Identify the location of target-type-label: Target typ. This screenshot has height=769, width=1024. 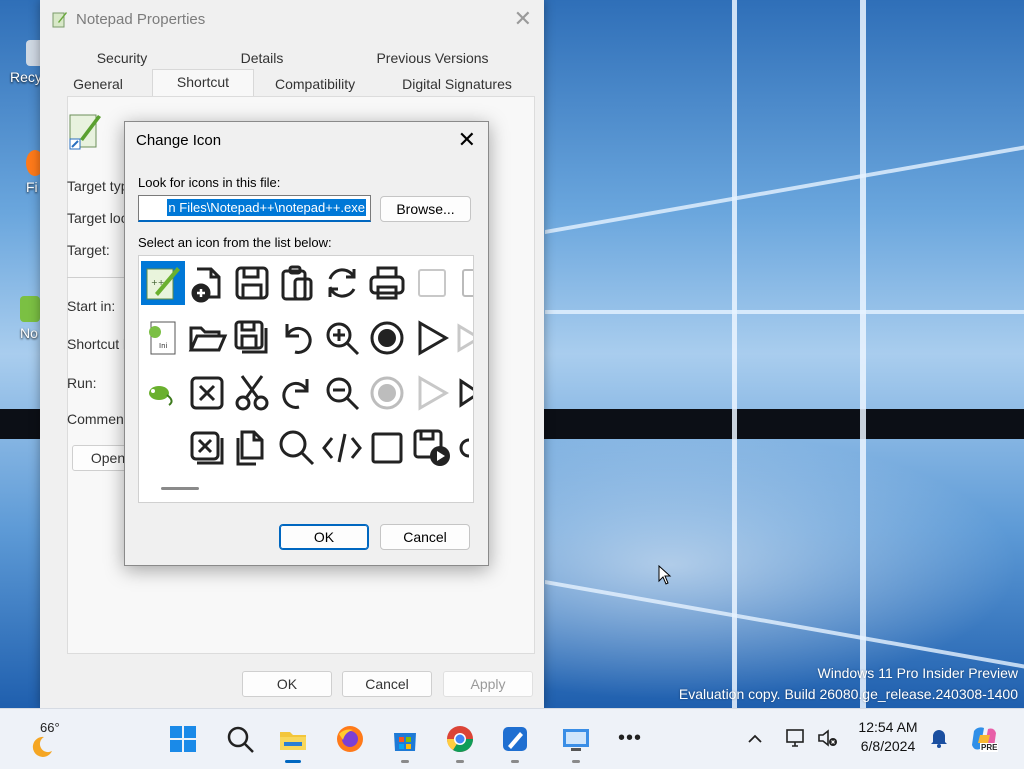
(98, 186).